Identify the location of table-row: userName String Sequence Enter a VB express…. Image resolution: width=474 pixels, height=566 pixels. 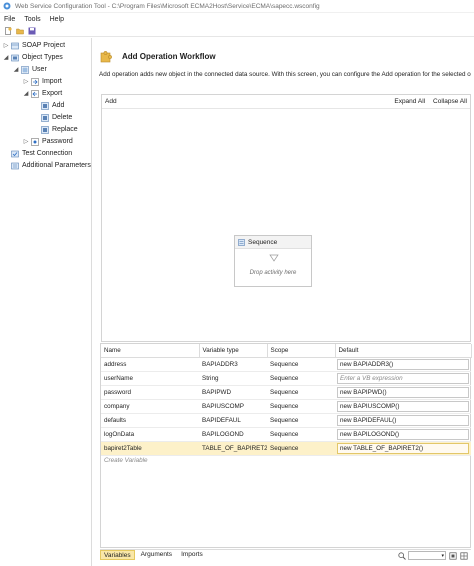
(286, 378).